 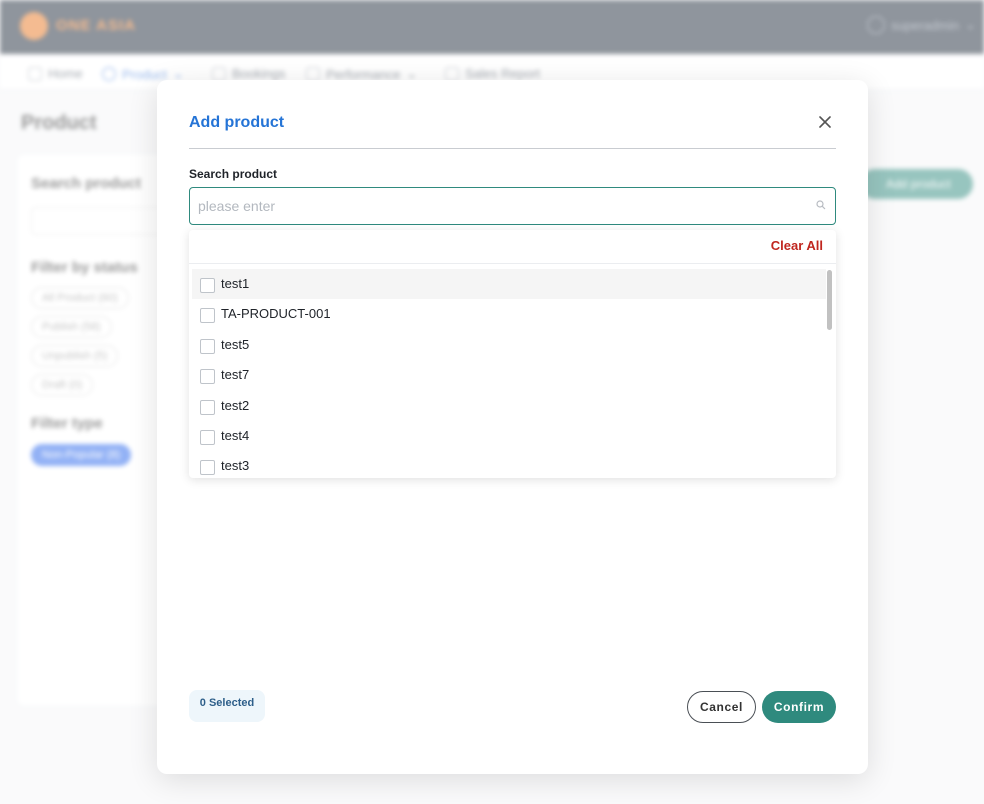 I want to click on product-option: test1, so click(x=509, y=284).